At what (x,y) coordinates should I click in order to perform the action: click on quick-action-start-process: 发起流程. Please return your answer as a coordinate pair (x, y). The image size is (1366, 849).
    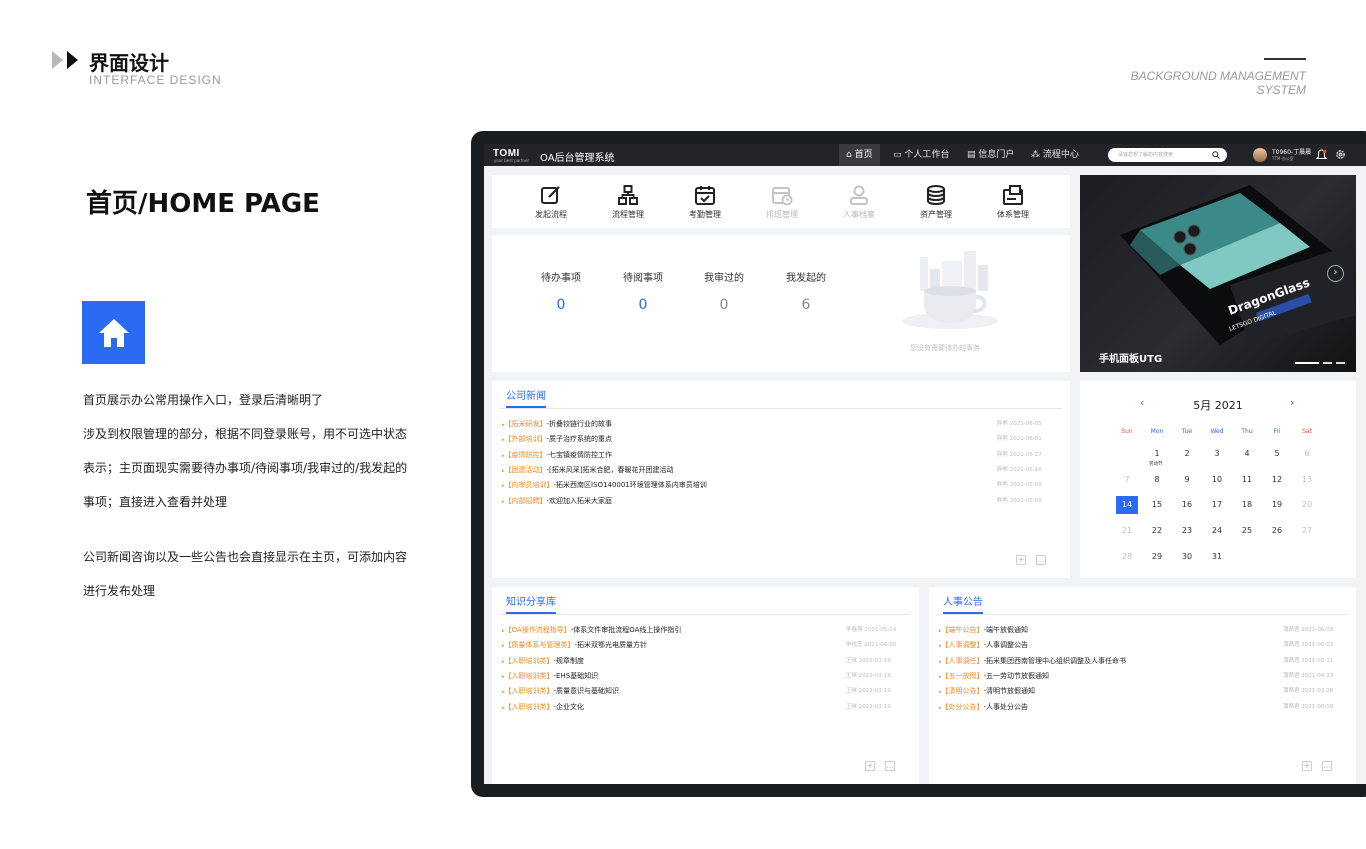
    Looking at the image, I should click on (551, 202).